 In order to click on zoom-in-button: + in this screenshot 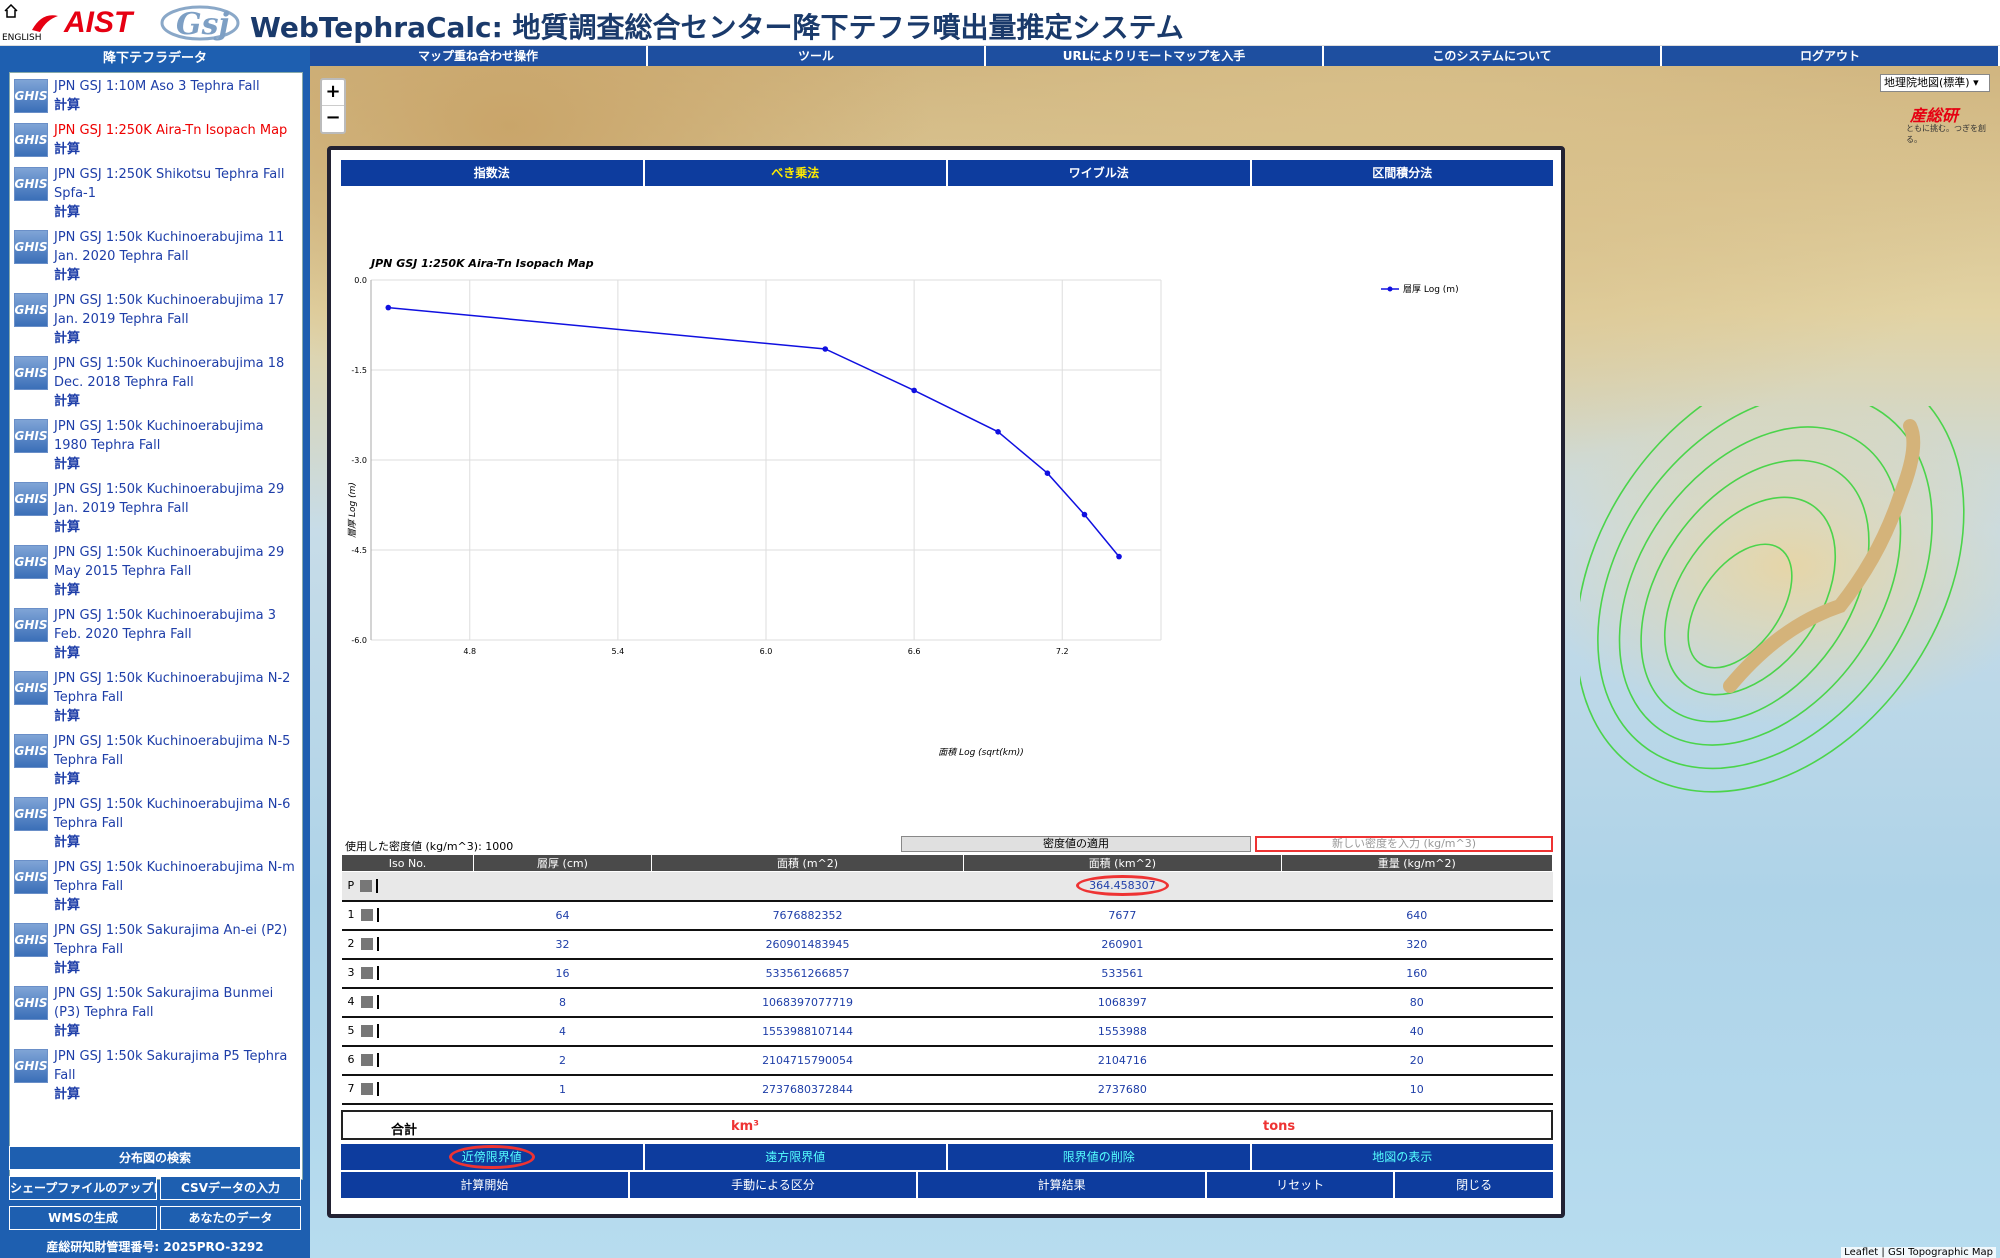, I will do `click(333, 93)`.